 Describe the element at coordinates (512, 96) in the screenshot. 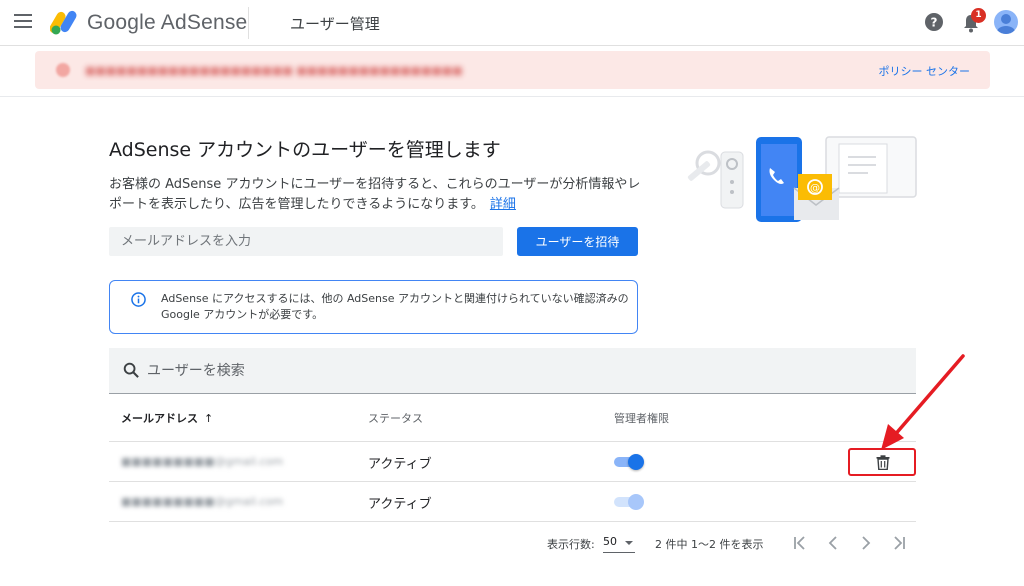

I see `section-divider` at that location.